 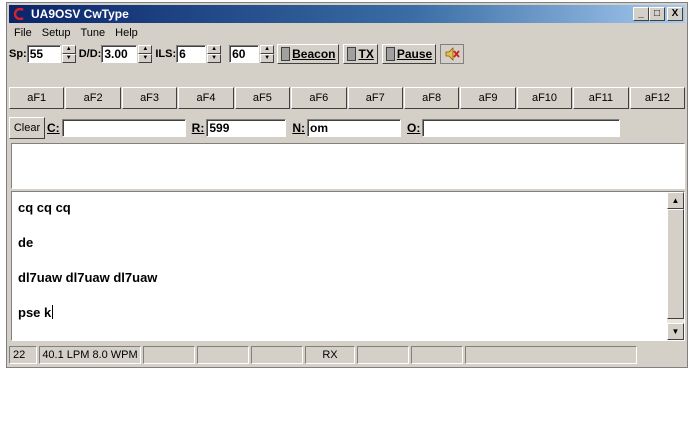 What do you see at coordinates (126, 33) in the screenshot?
I see `menu-help: Help` at bounding box center [126, 33].